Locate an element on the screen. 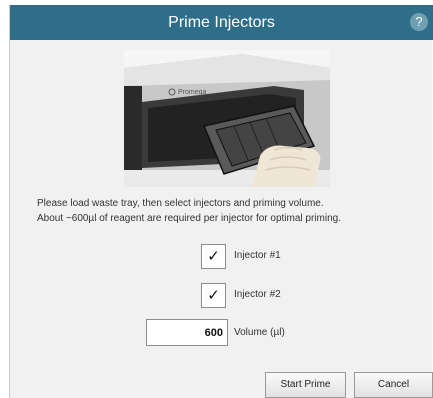 The width and height of the screenshot is (433, 398). injector-2-checkbox: ✓ is located at coordinates (213, 295).